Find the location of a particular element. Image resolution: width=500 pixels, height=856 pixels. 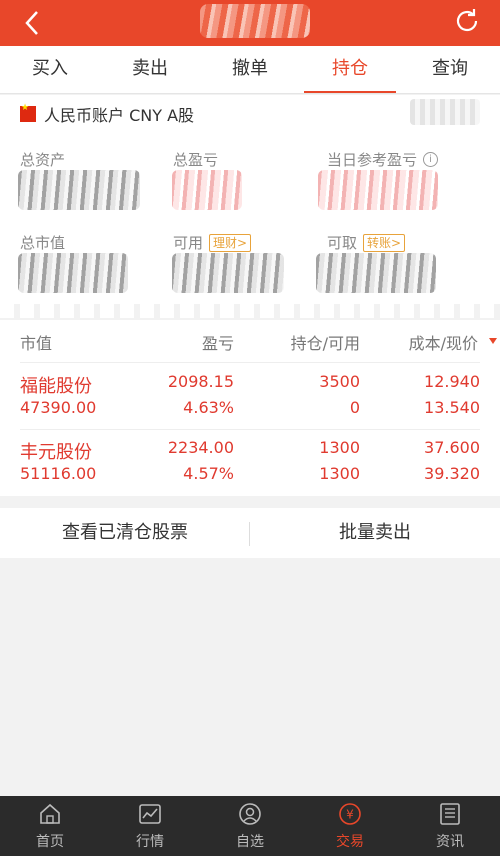

bottom-tab-bar: 首页 行情 自选 ¥ 交易 资讯 is located at coordinates (250, 826).